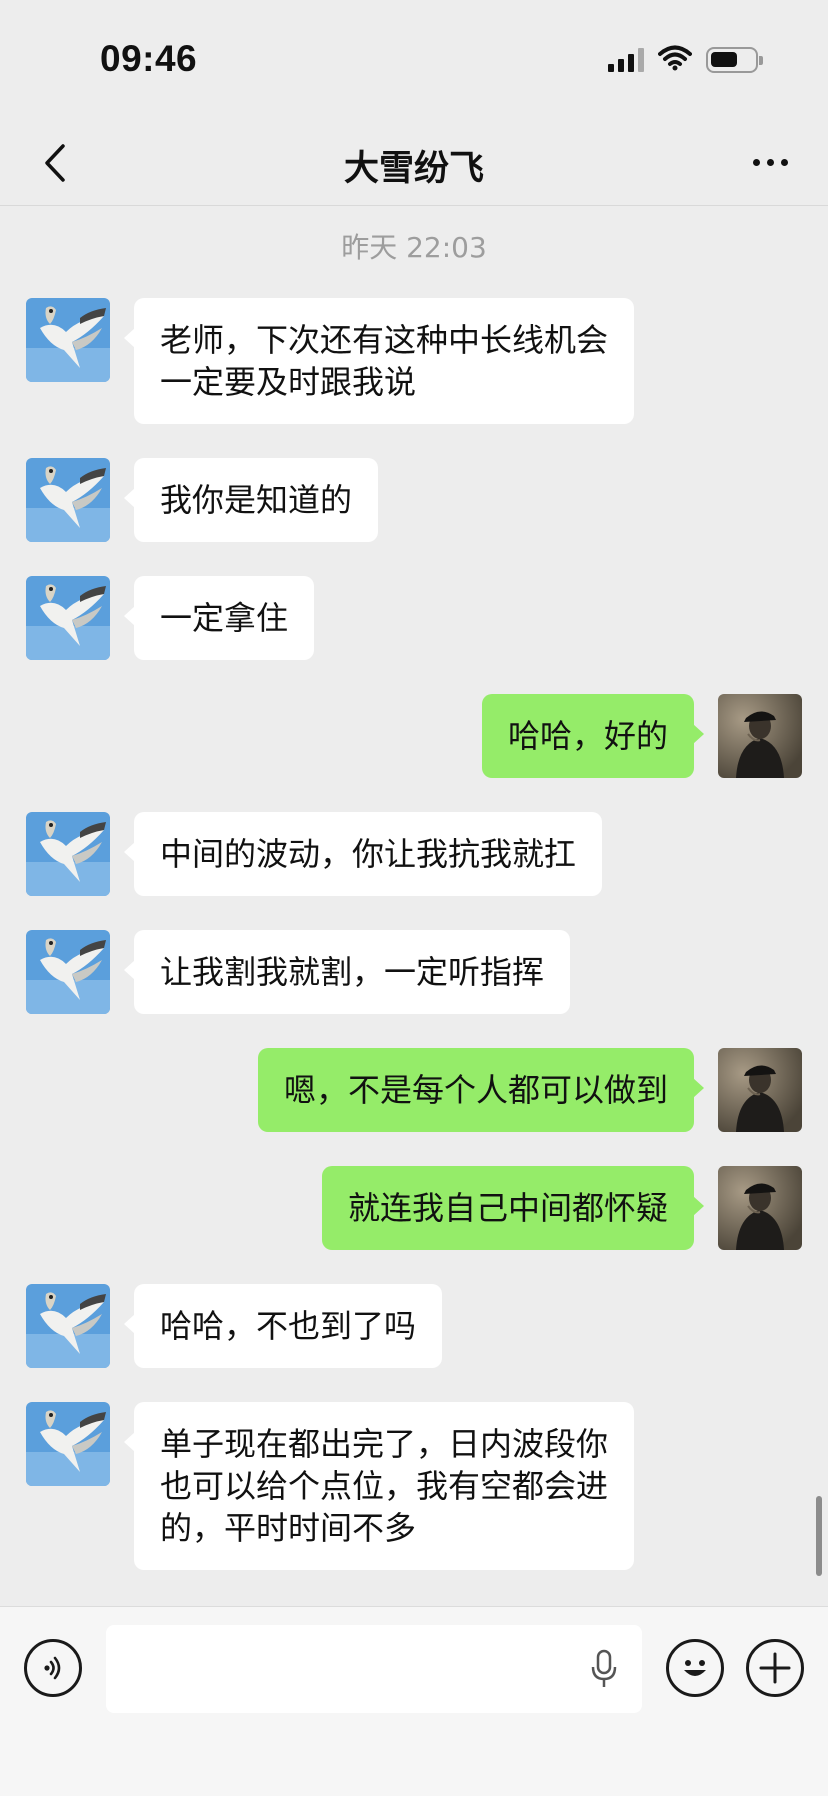 The image size is (828, 1796). What do you see at coordinates (363, 854) in the screenshot?
I see `incoming-message-bubble: 中间的波动，你让我抗我就扛` at bounding box center [363, 854].